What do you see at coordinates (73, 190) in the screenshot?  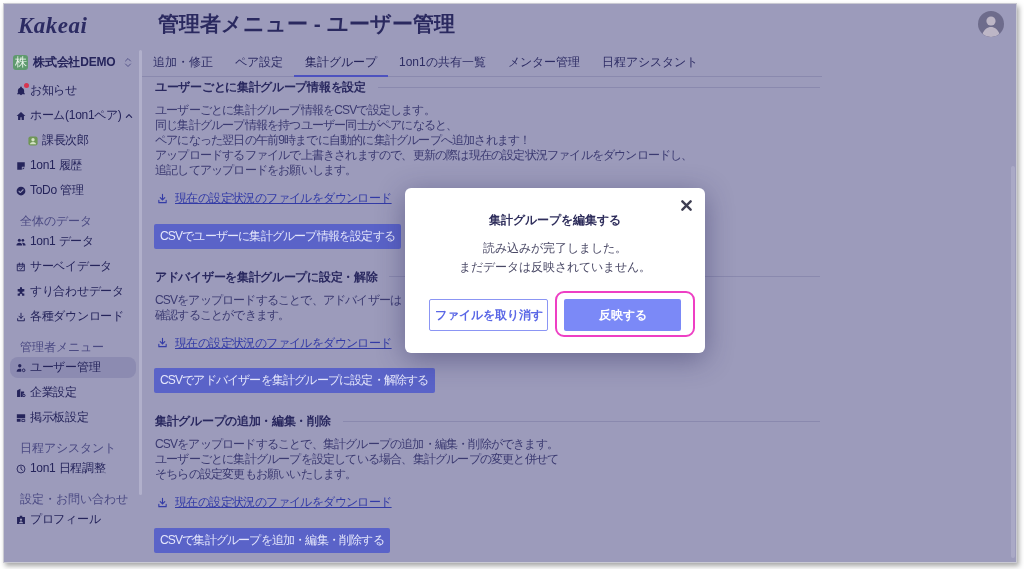 I see `nav-item: ToDo 管理` at bounding box center [73, 190].